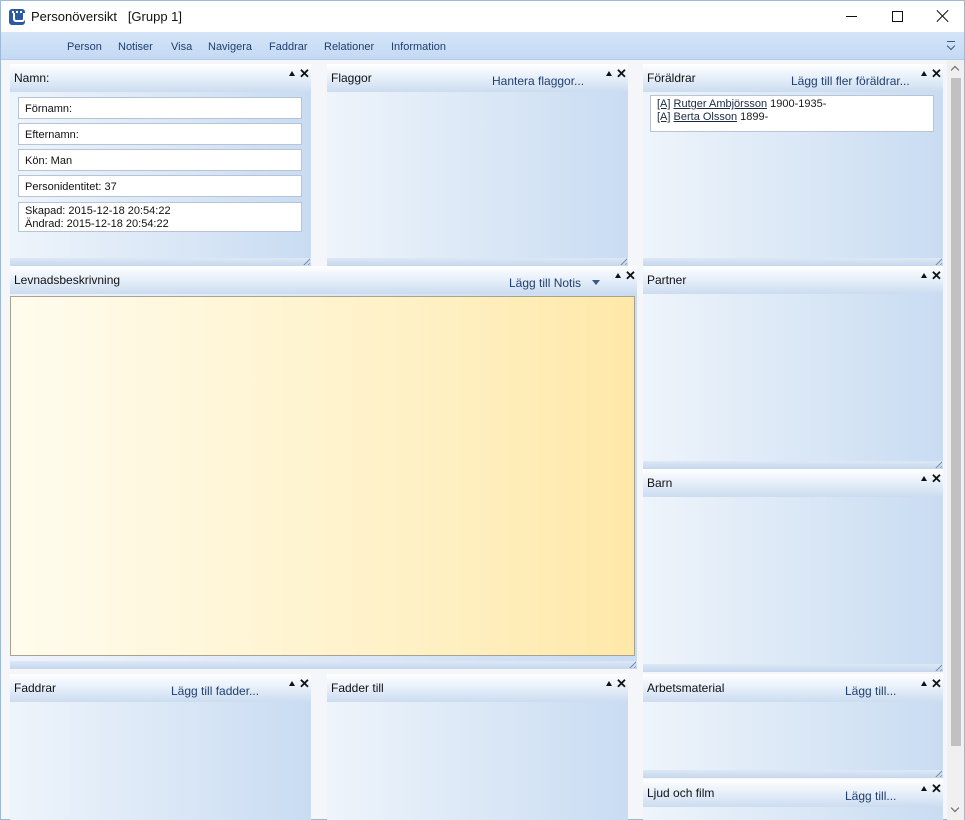 This screenshot has width=965, height=820. What do you see at coordinates (793, 799) in the screenshot?
I see `panel-ljud-och-film: Ljud och film Lägg till... ✕` at bounding box center [793, 799].